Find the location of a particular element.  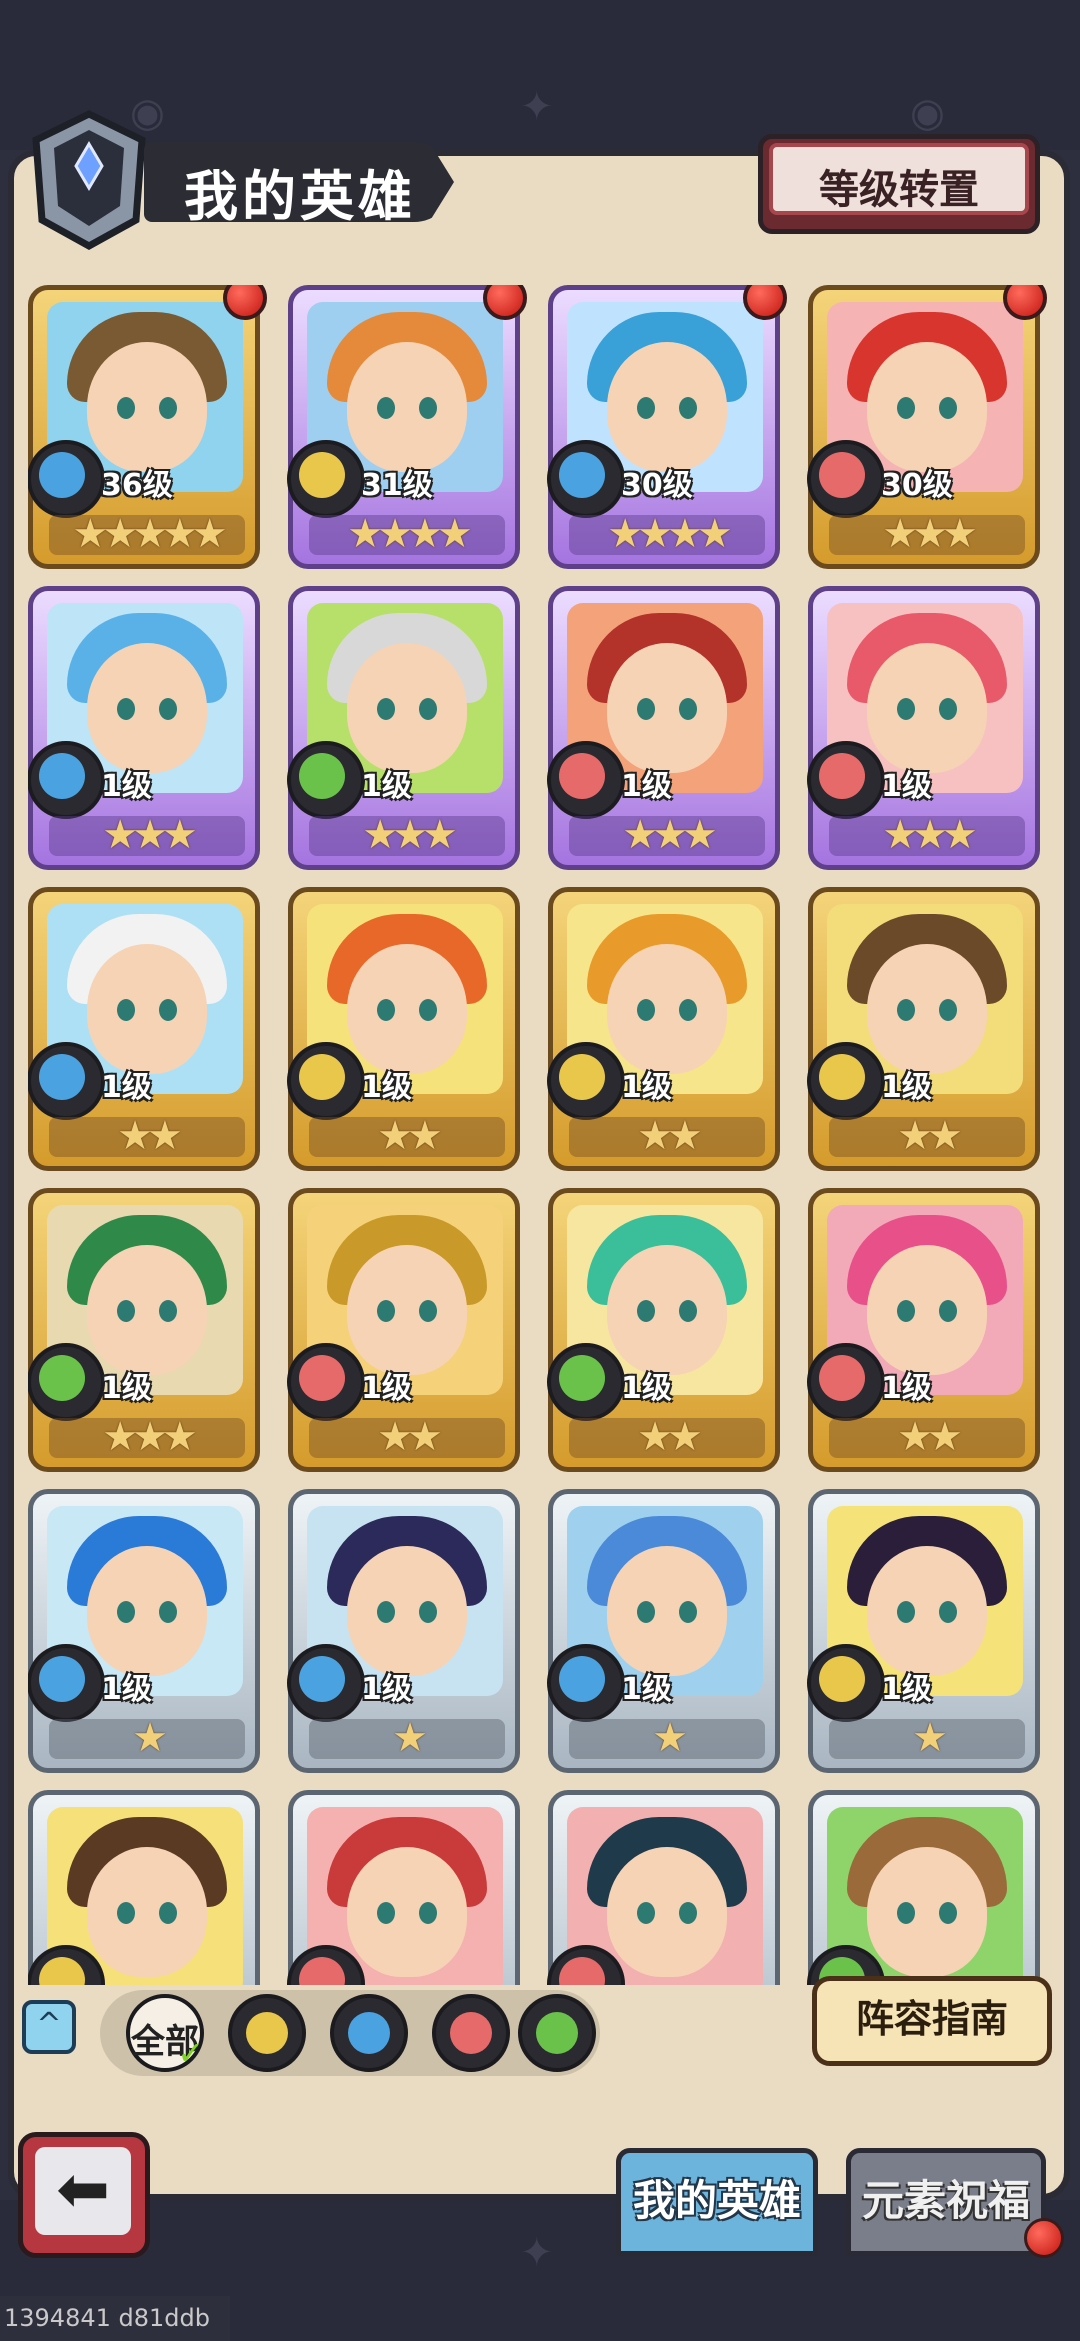

filter-earth-button is located at coordinates (267, 2033).